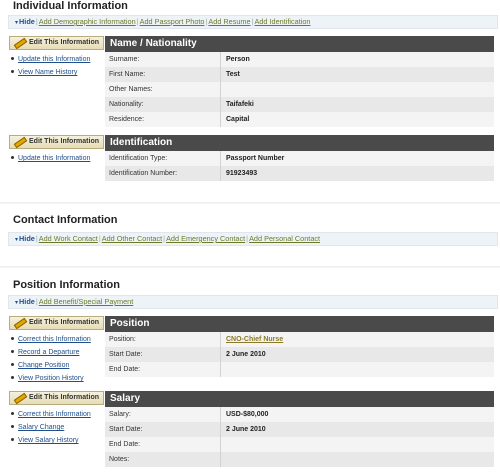 This screenshot has width=500, height=476. What do you see at coordinates (299, 429) in the screenshot?
I see `table-row: Start Date: 2 June 2010` at bounding box center [299, 429].